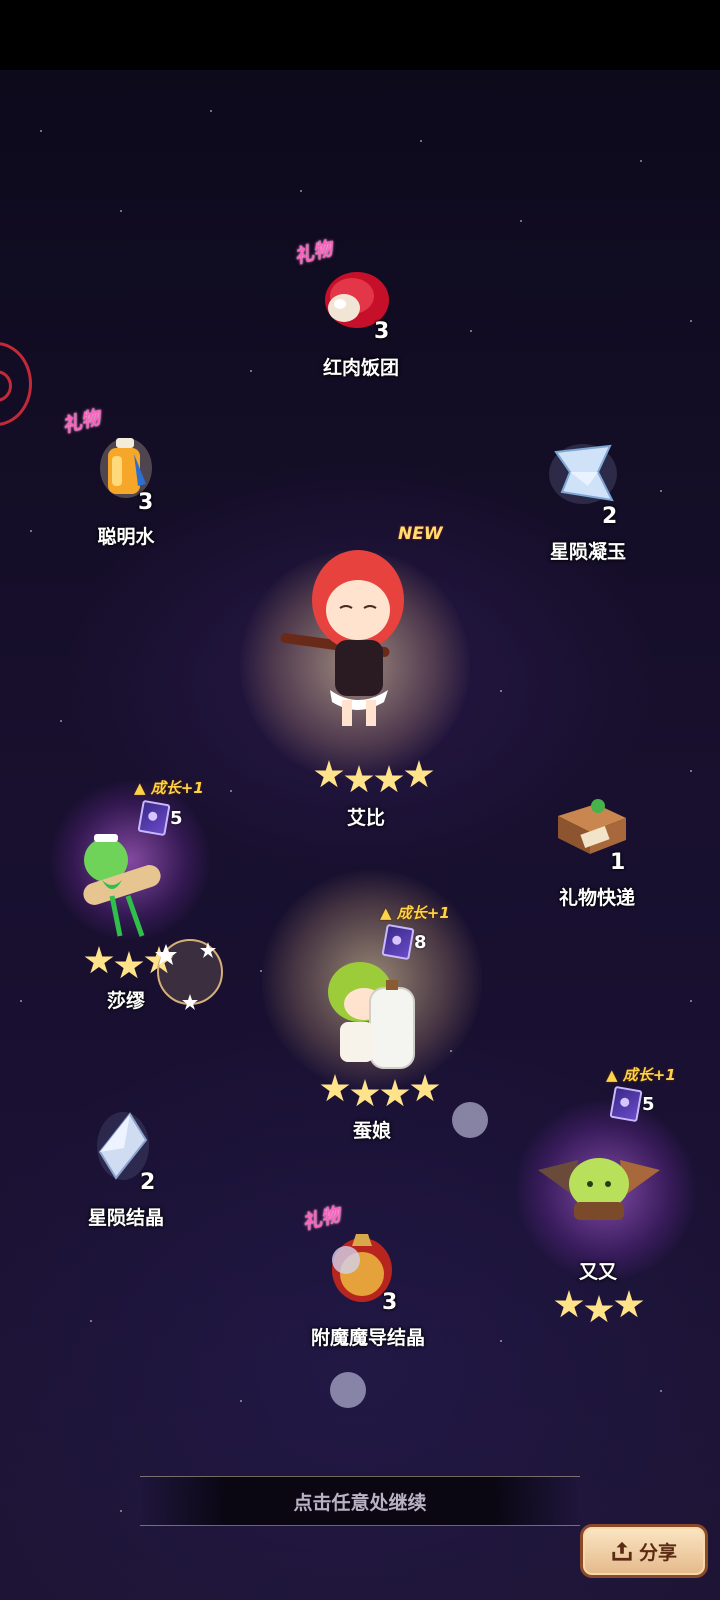  Describe the element at coordinates (657, 1552) in the screenshot. I see `share-label: 分享` at that location.